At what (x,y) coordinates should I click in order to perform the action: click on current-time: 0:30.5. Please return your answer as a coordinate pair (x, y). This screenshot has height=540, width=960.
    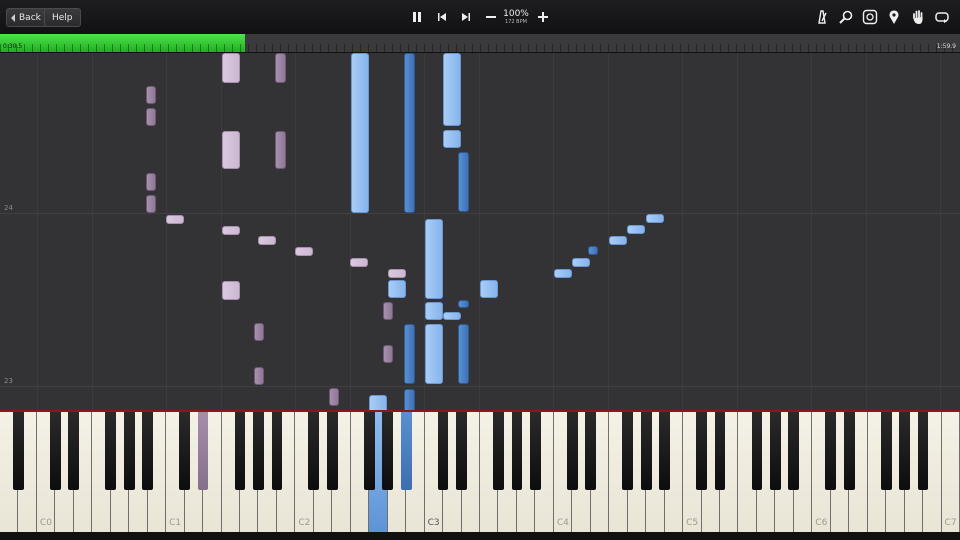
    Looking at the image, I should click on (13, 46).